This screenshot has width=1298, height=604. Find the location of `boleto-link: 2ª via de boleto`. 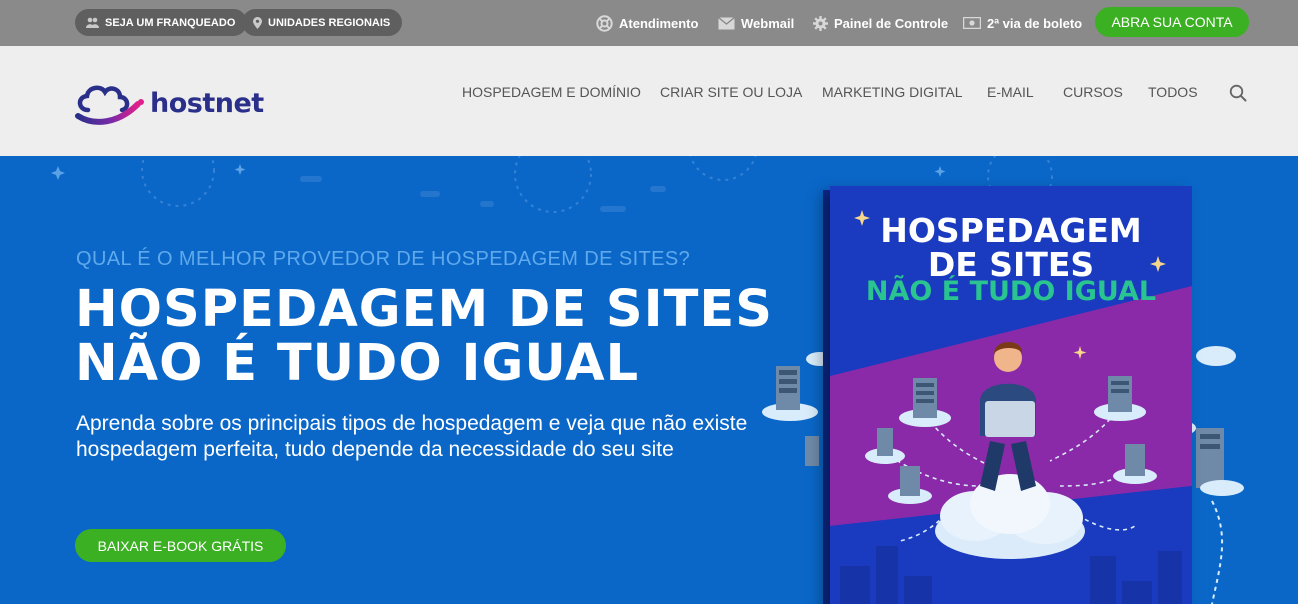

boleto-link: 2ª via de boleto is located at coordinates (1022, 23).